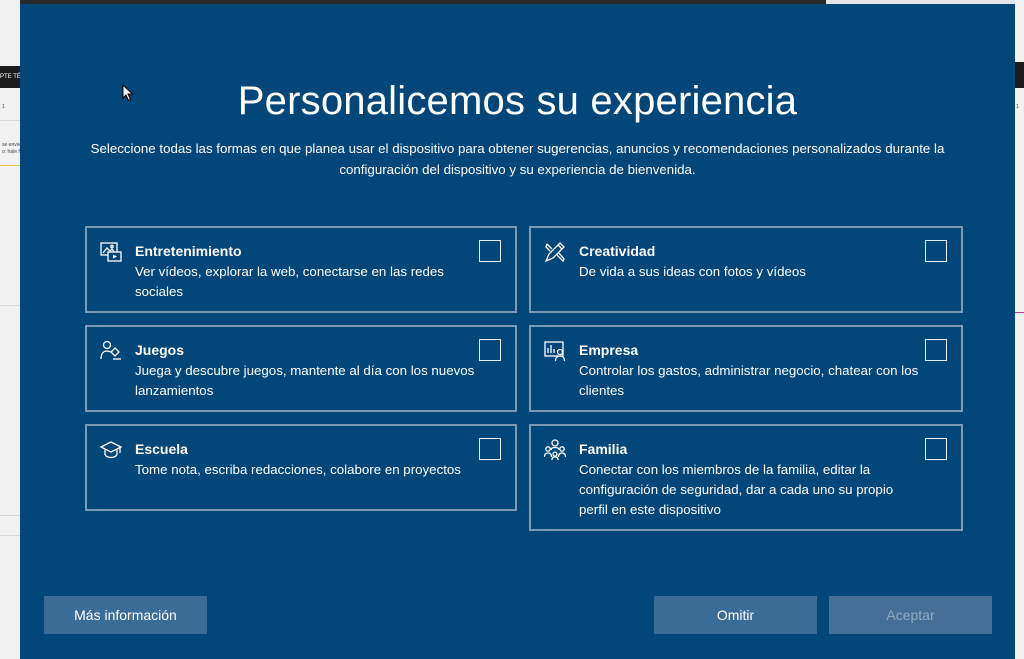 The width and height of the screenshot is (1024, 659). Describe the element at coordinates (692, 271) in the screenshot. I see `option-description: De vida a sus ideas con fotos y vídeos` at that location.